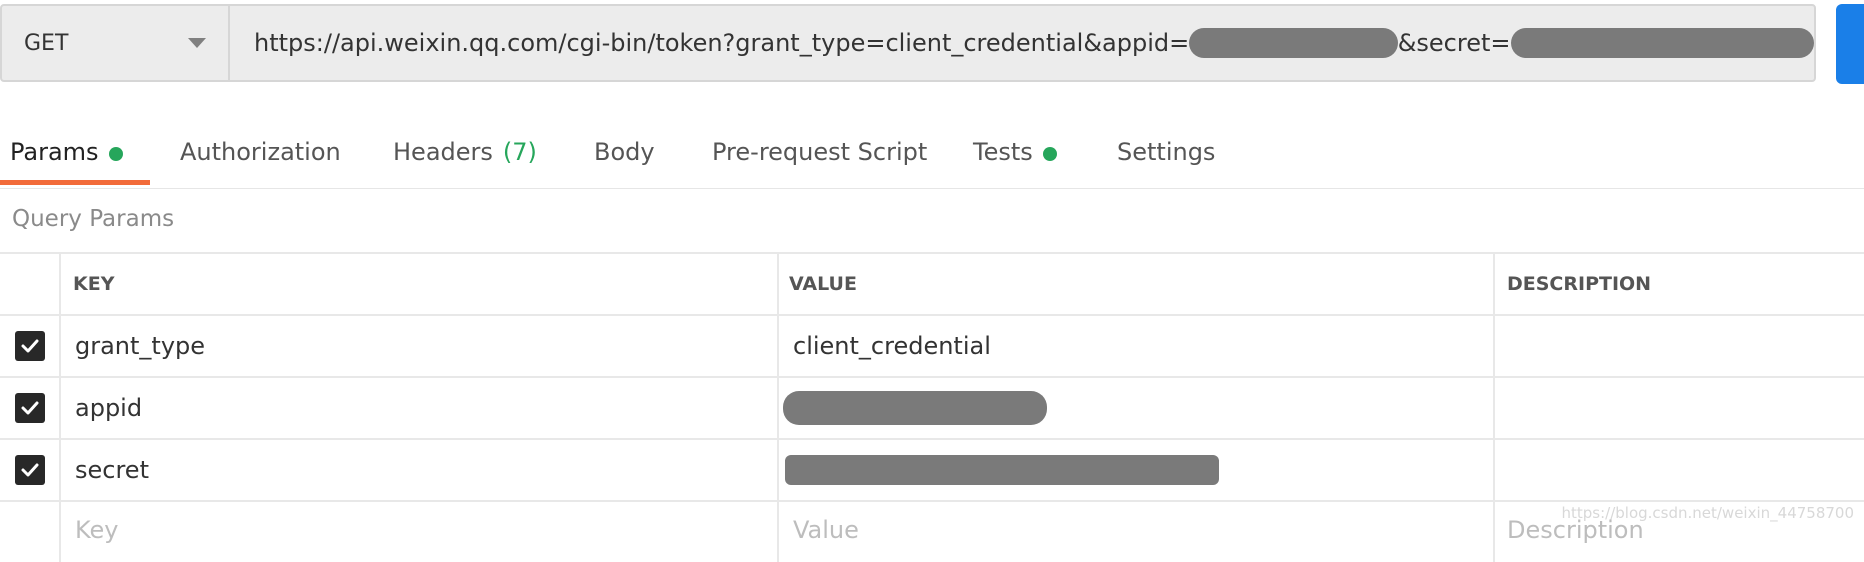 This screenshot has height=562, width=1864. What do you see at coordinates (1454, 43) in the screenshot?
I see `url-secret-label: &secret=` at bounding box center [1454, 43].